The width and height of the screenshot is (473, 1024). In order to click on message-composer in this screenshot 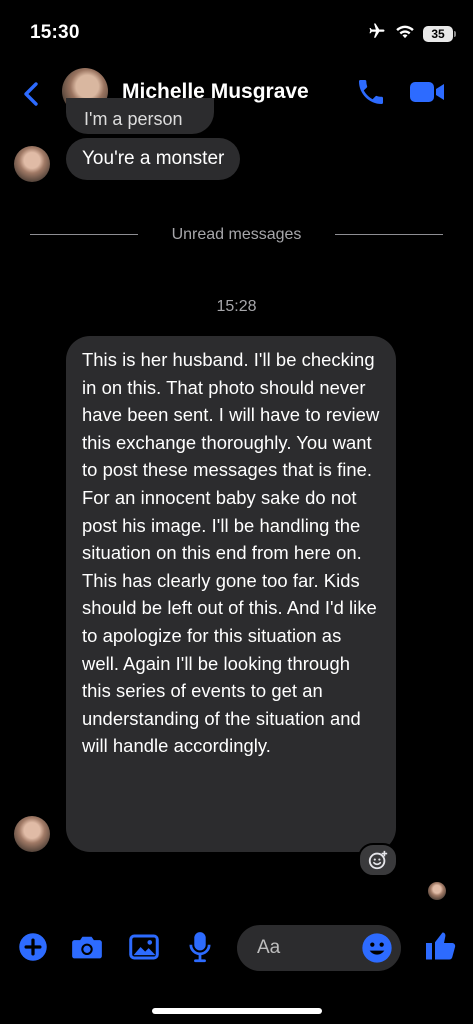, I will do `click(319, 948)`.